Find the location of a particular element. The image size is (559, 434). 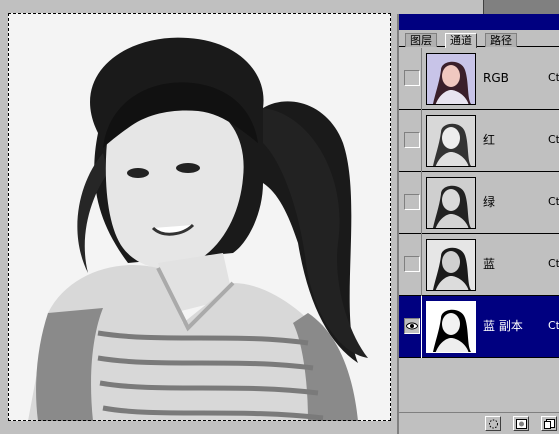

new-channel-icon is located at coordinates (549, 424).